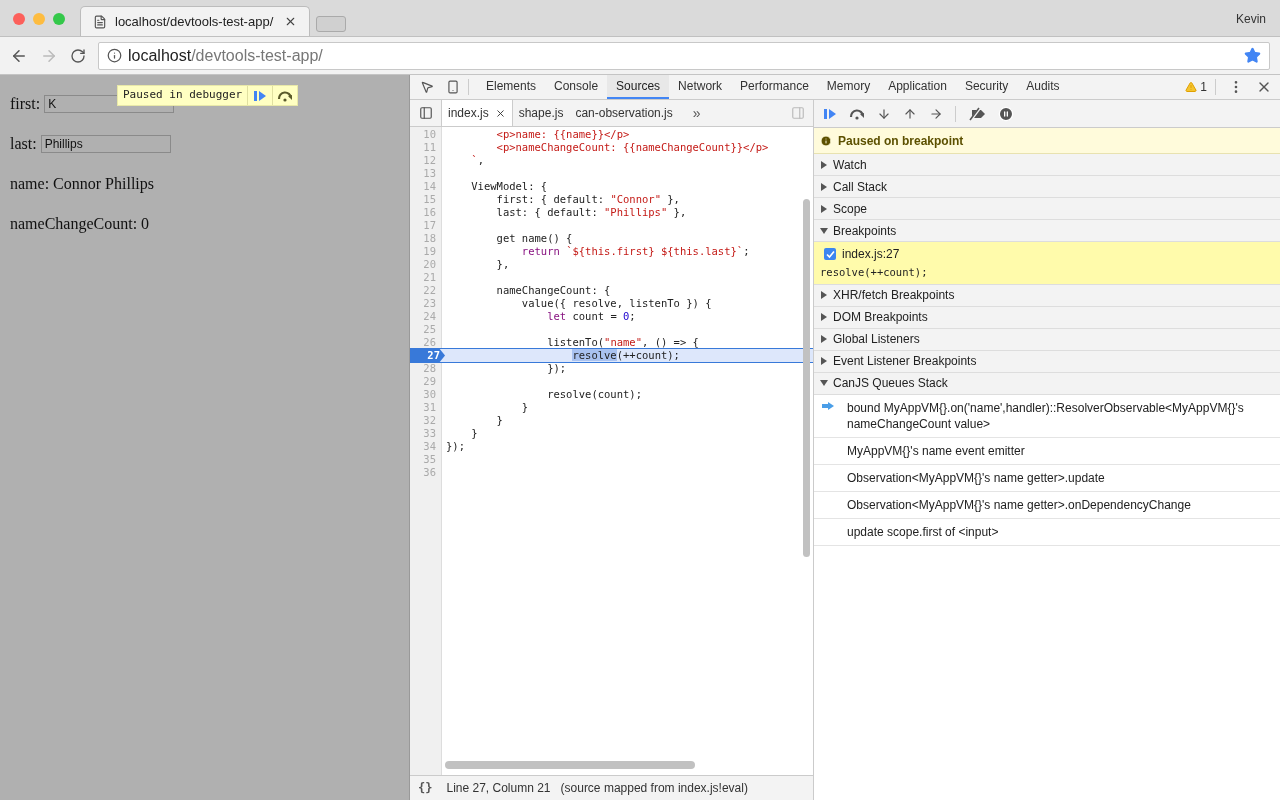 The width and height of the screenshot is (1280, 800). Describe the element at coordinates (1047, 451) in the screenshot. I see `stack-frame: MyAppVM{}'s name event emitter` at that location.